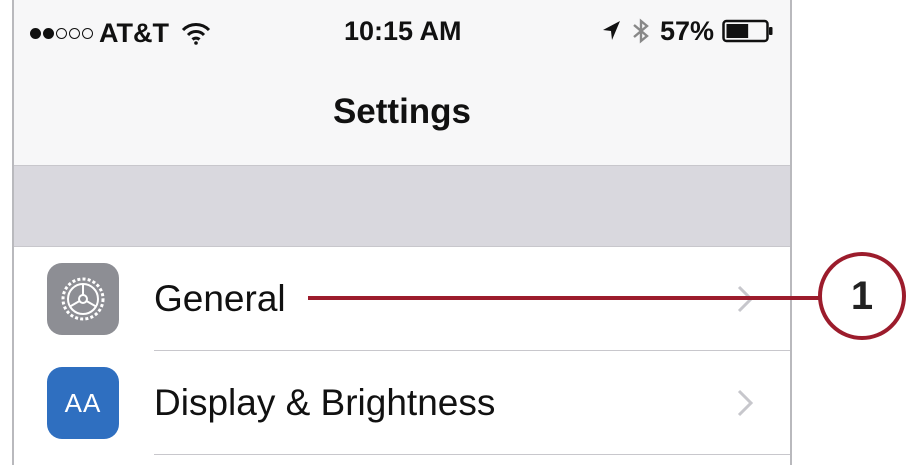 This screenshot has height=465, width=910. I want to click on settings-row-label: General, so click(220, 298).